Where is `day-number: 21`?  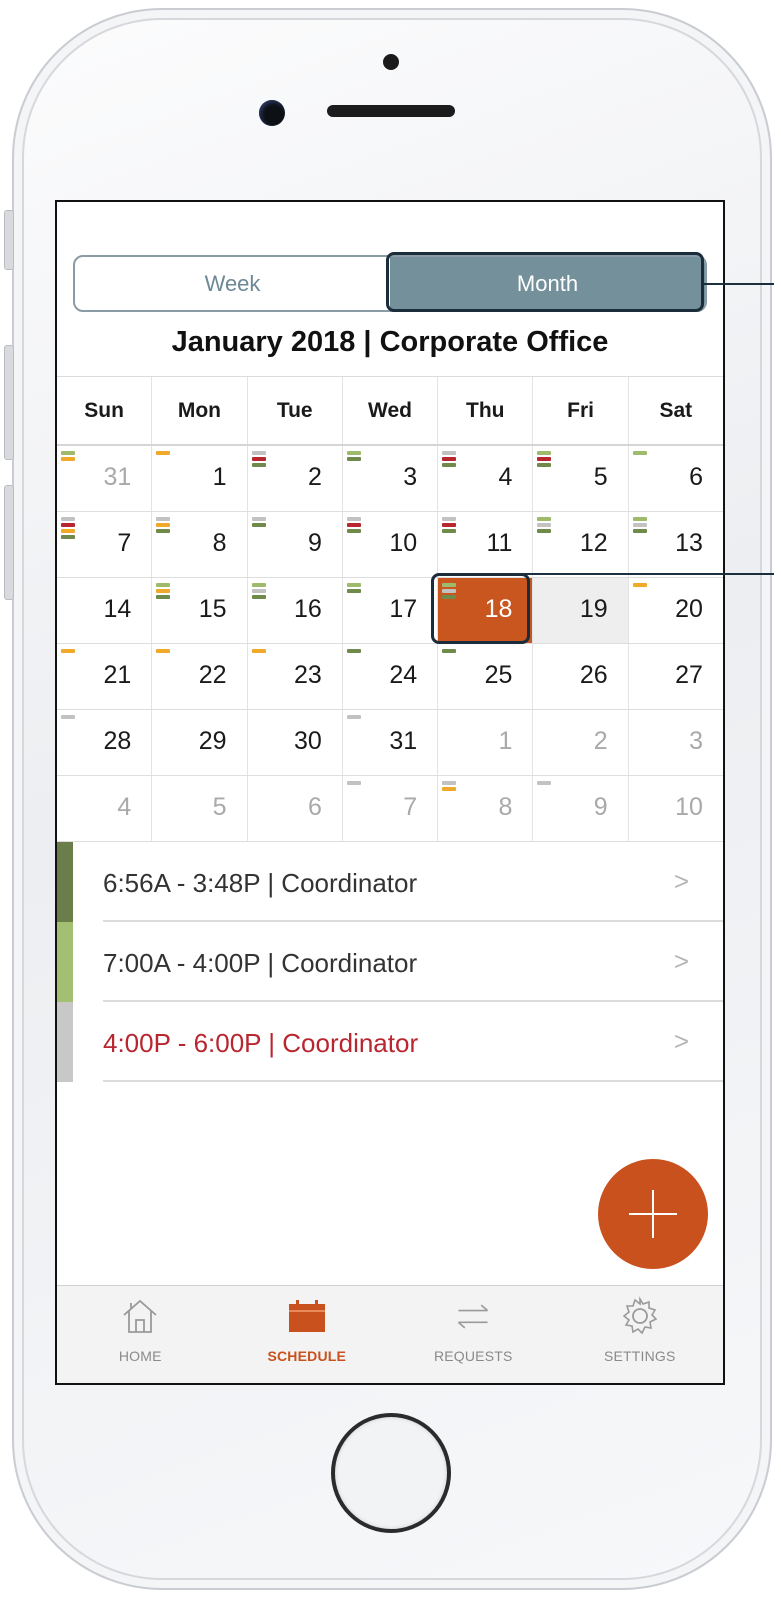 day-number: 21 is located at coordinates (117, 675).